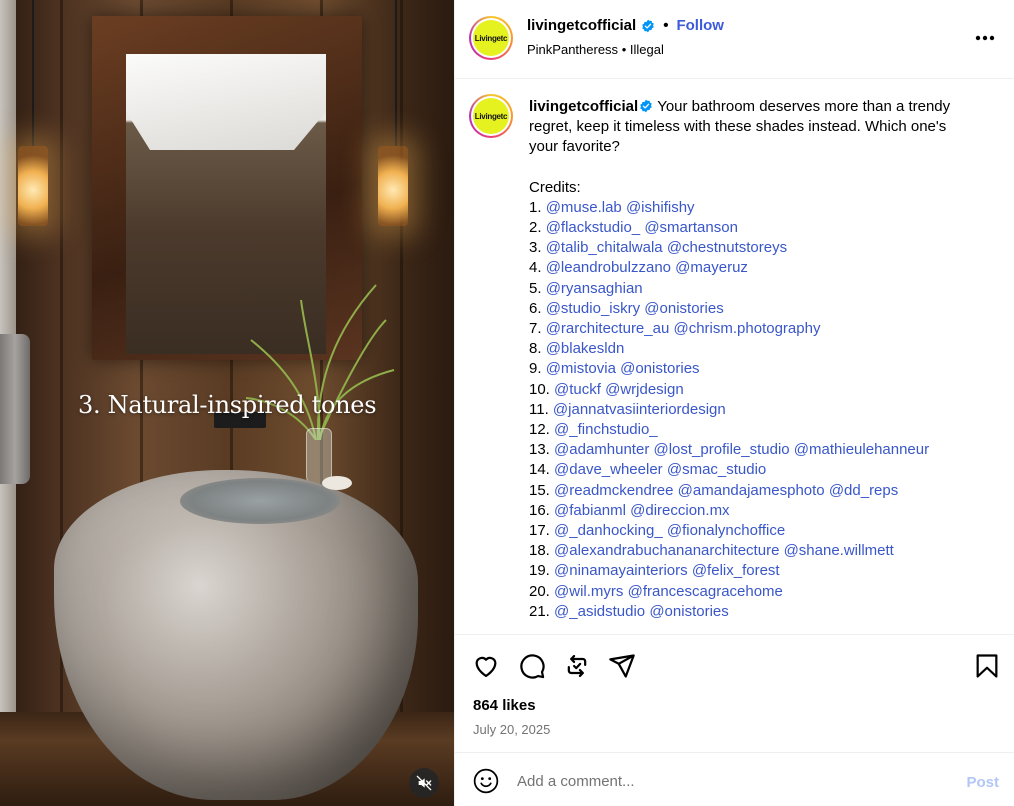  I want to click on like-button, so click(486, 666).